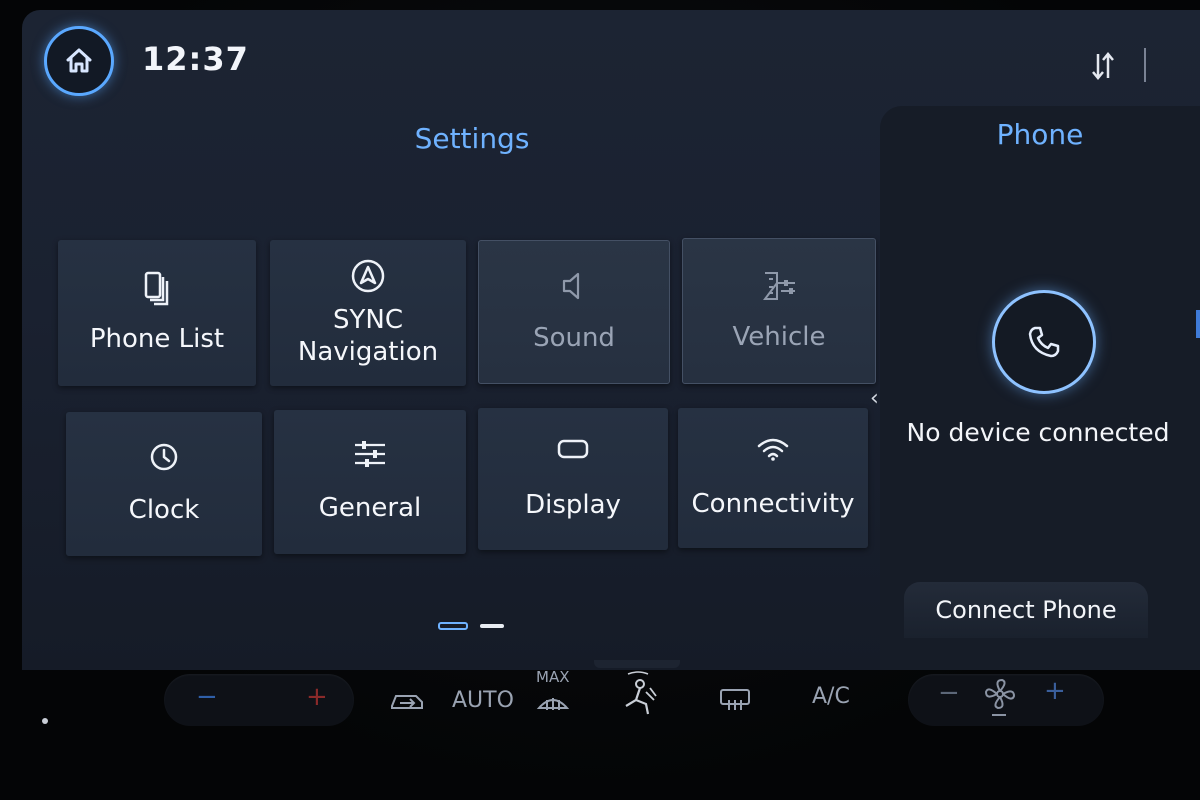  Describe the element at coordinates (999, 715) in the screenshot. I see `fan-level-indicator` at that location.